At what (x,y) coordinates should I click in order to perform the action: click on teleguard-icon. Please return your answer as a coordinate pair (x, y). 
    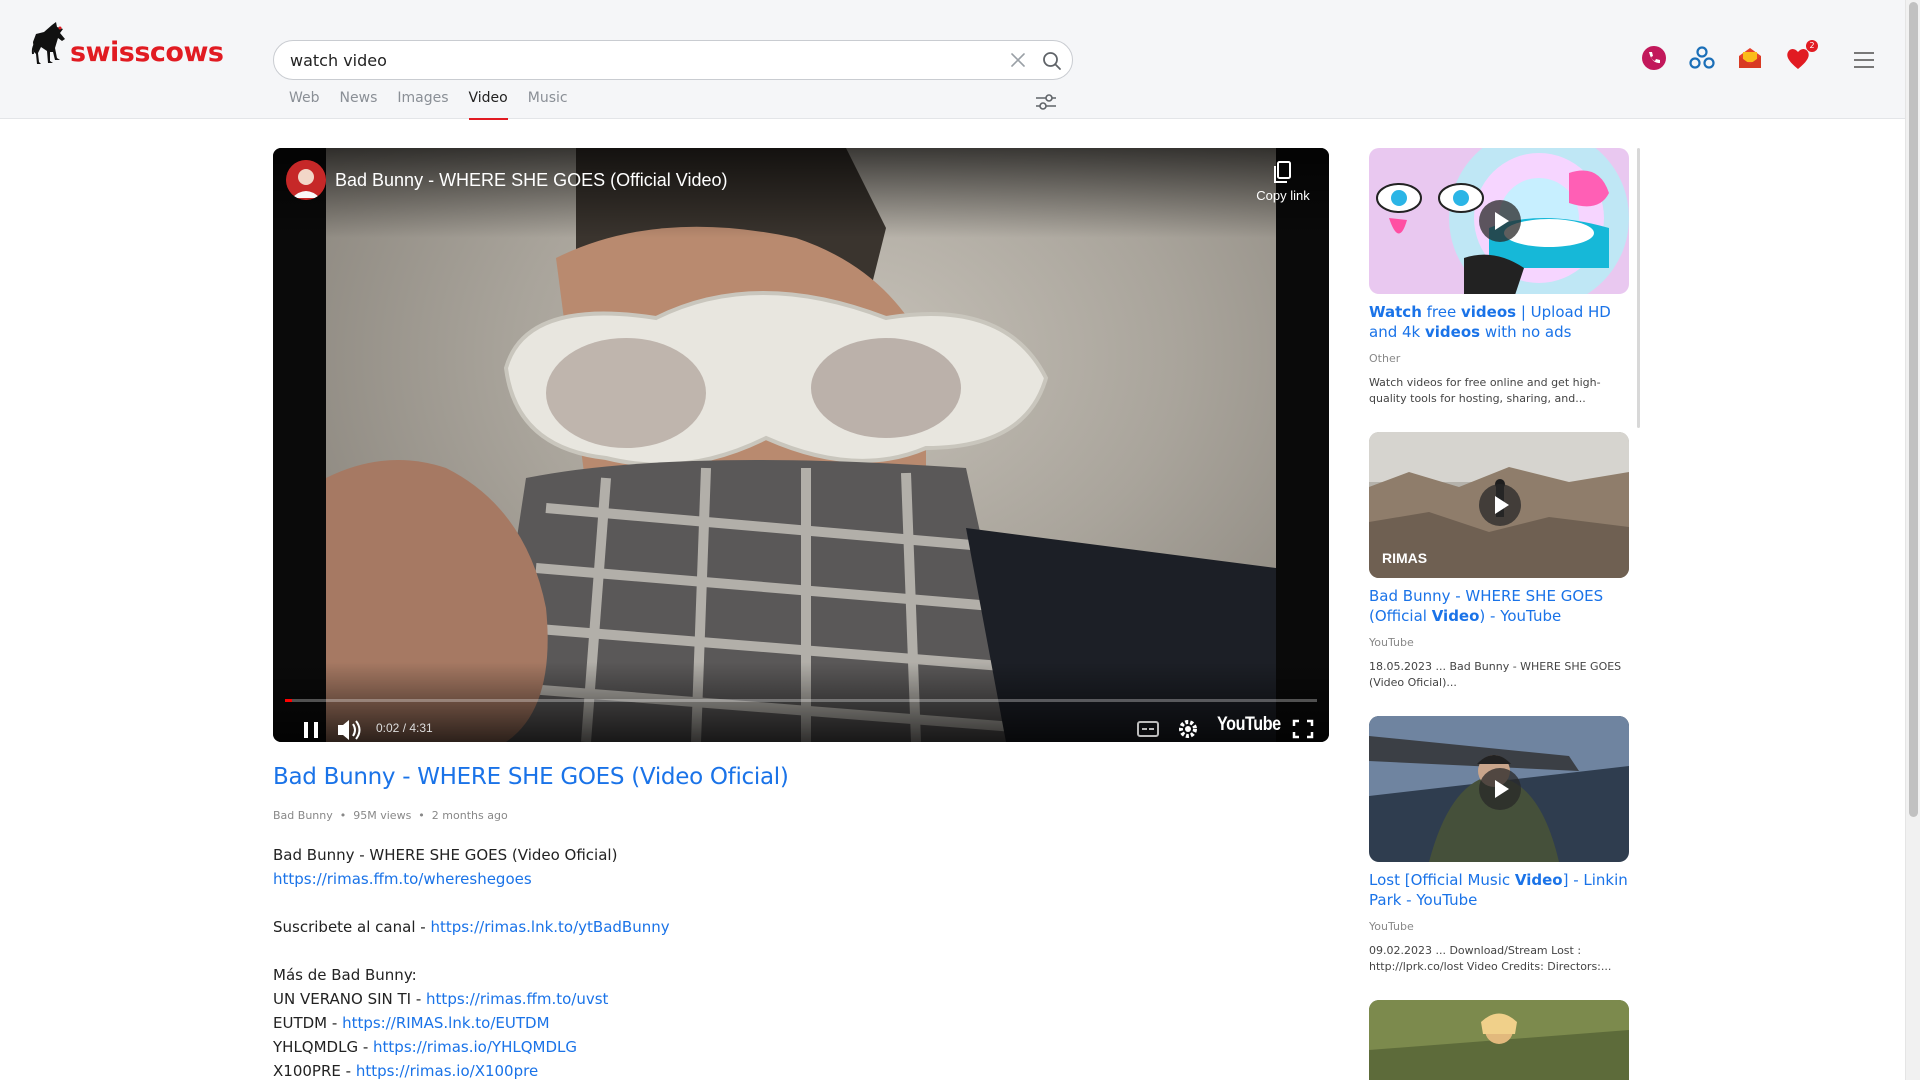
    Looking at the image, I should click on (1702, 58).